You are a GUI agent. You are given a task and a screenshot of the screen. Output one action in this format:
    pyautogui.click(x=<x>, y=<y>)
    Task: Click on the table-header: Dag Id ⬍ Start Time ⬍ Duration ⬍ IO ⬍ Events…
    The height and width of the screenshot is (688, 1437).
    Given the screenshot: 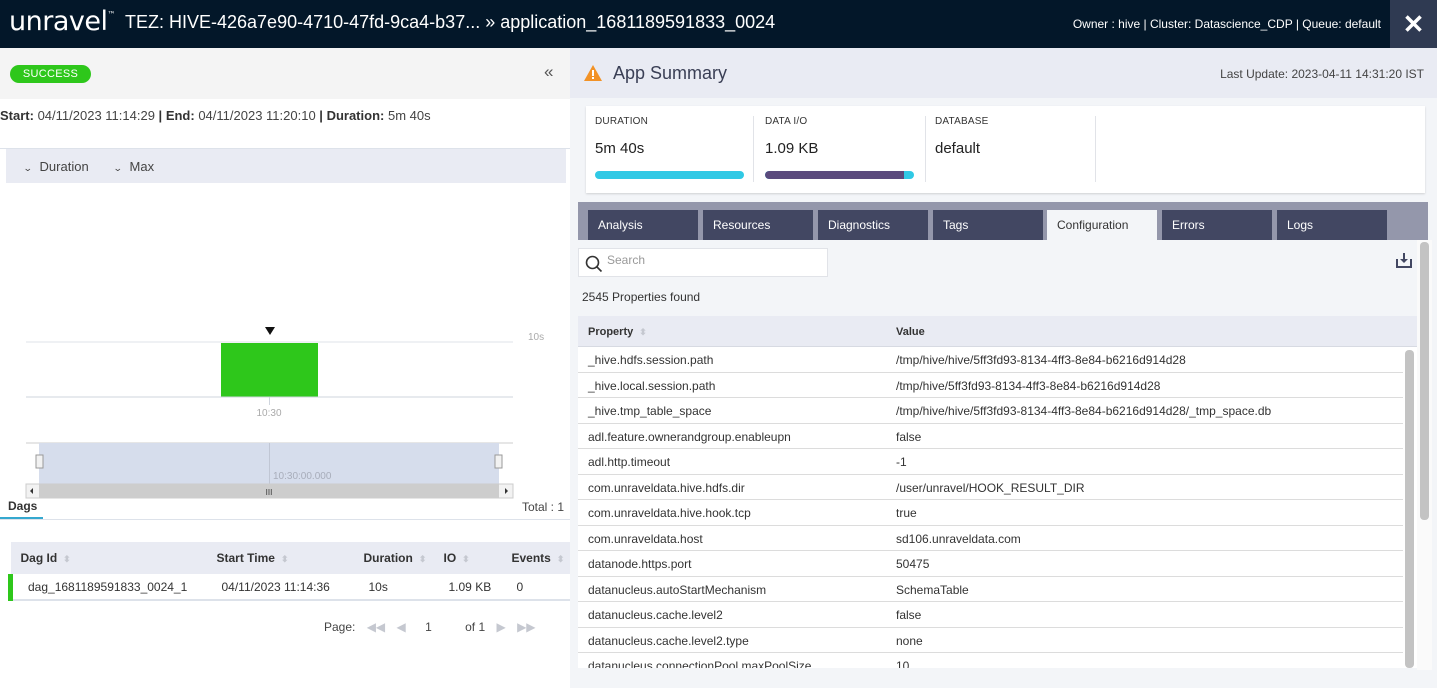 What is the action you would take?
    pyautogui.click(x=290, y=558)
    